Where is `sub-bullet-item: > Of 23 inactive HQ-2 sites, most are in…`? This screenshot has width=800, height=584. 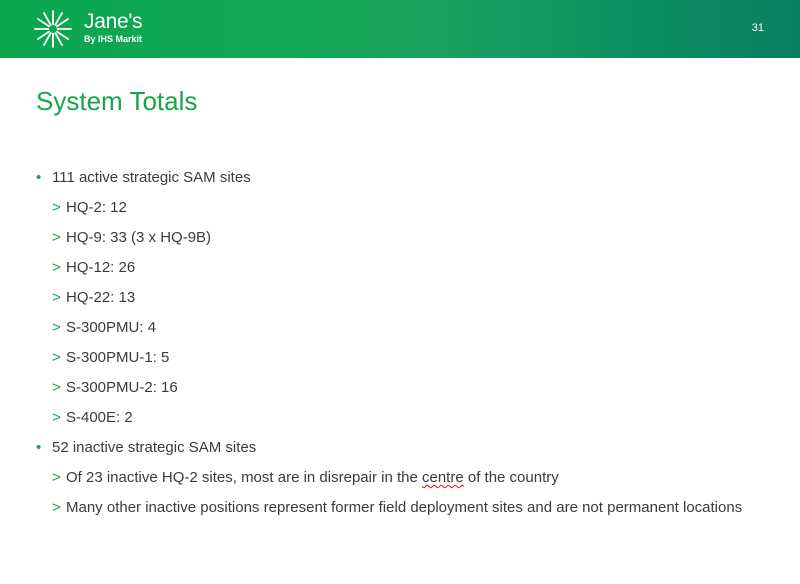 sub-bullet-item: > Of 23 inactive HQ-2 sites, most are in… is located at coordinates (396, 477).